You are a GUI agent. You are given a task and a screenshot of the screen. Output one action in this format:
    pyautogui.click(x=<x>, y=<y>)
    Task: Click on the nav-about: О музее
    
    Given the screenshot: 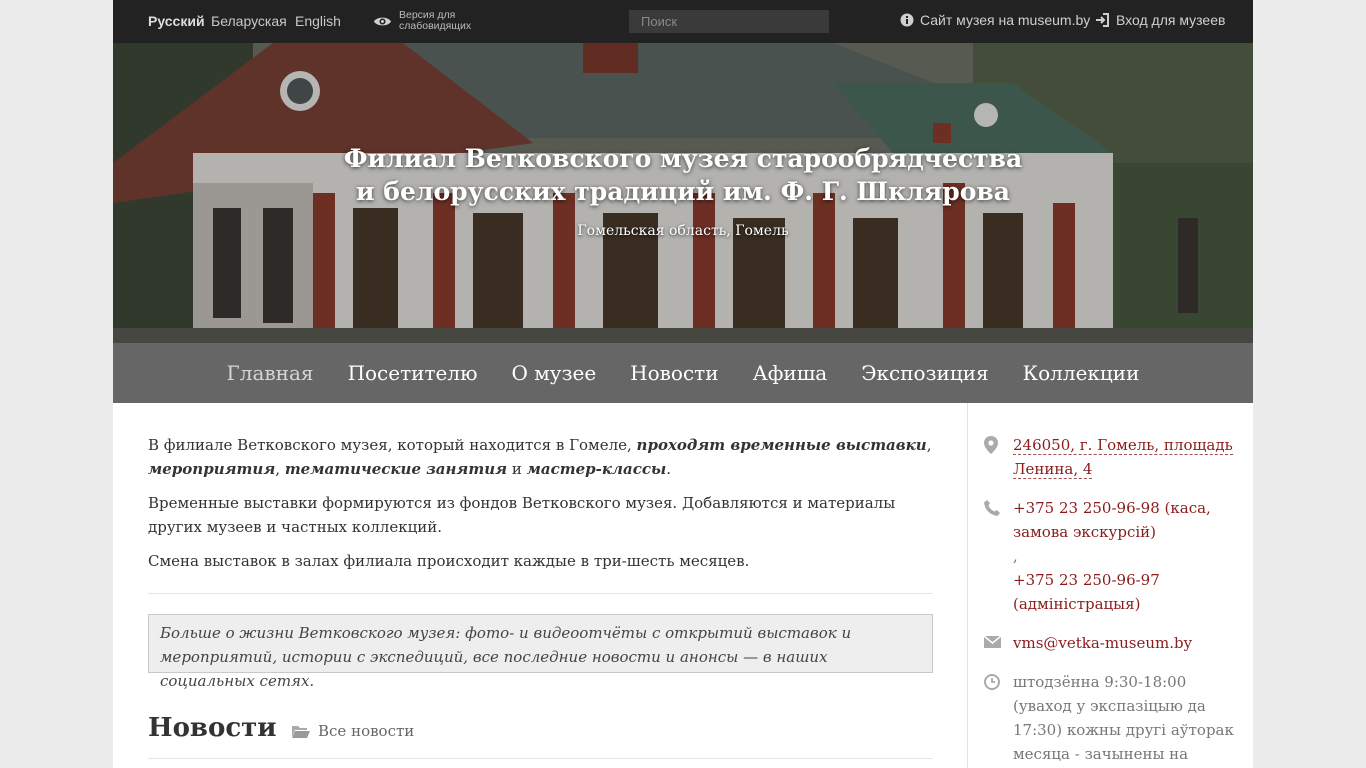 What is the action you would take?
    pyautogui.click(x=554, y=373)
    